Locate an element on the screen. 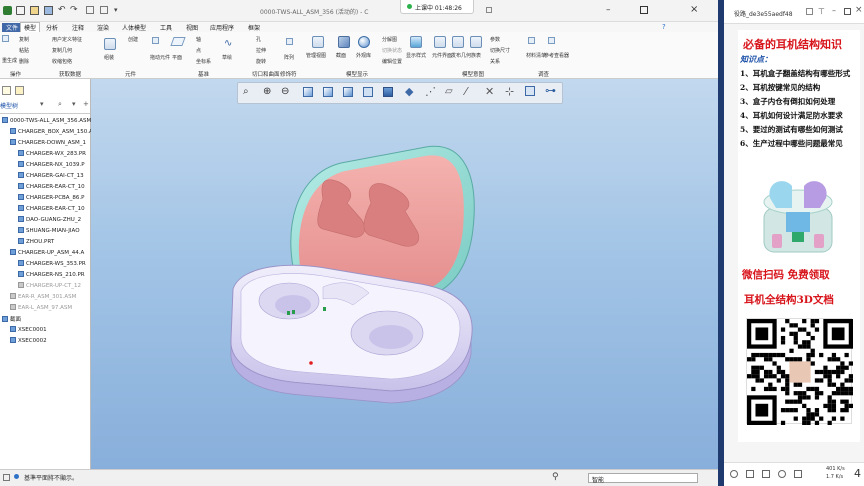  tree-item: CHARGER-EAR-CT_10 is located at coordinates (51, 208).